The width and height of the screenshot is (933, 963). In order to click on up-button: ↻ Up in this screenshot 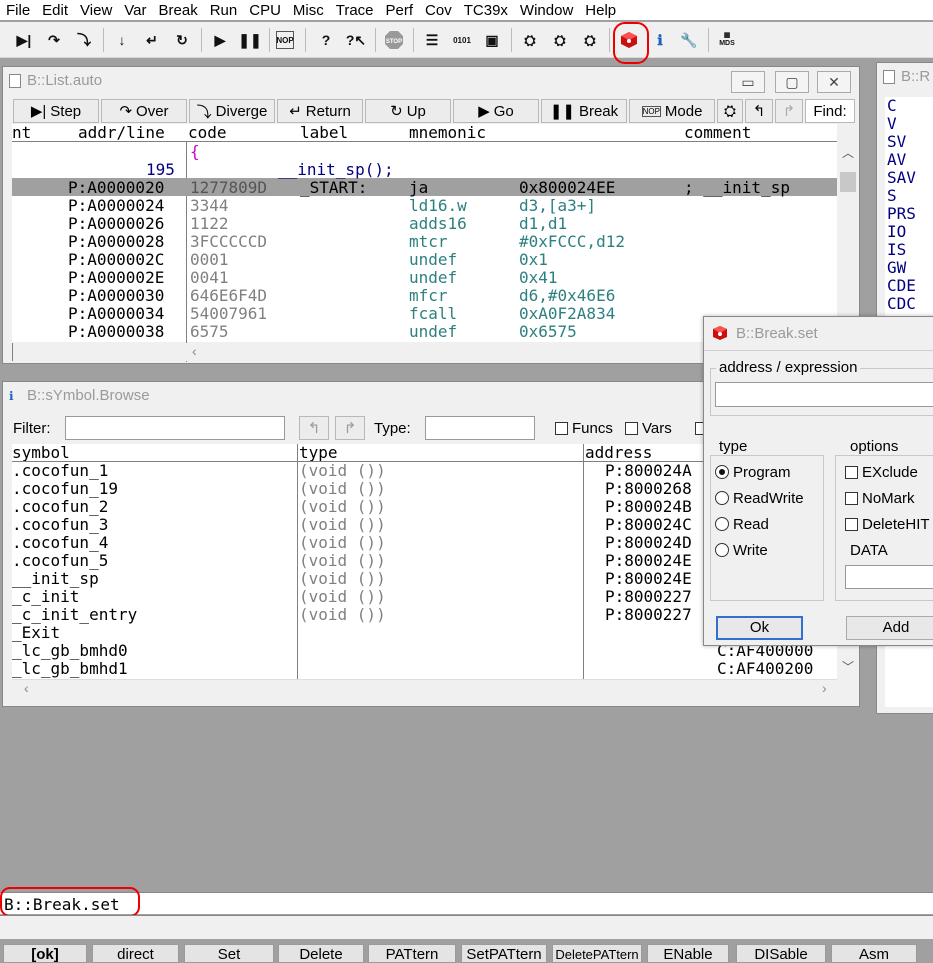, I will do `click(408, 111)`.